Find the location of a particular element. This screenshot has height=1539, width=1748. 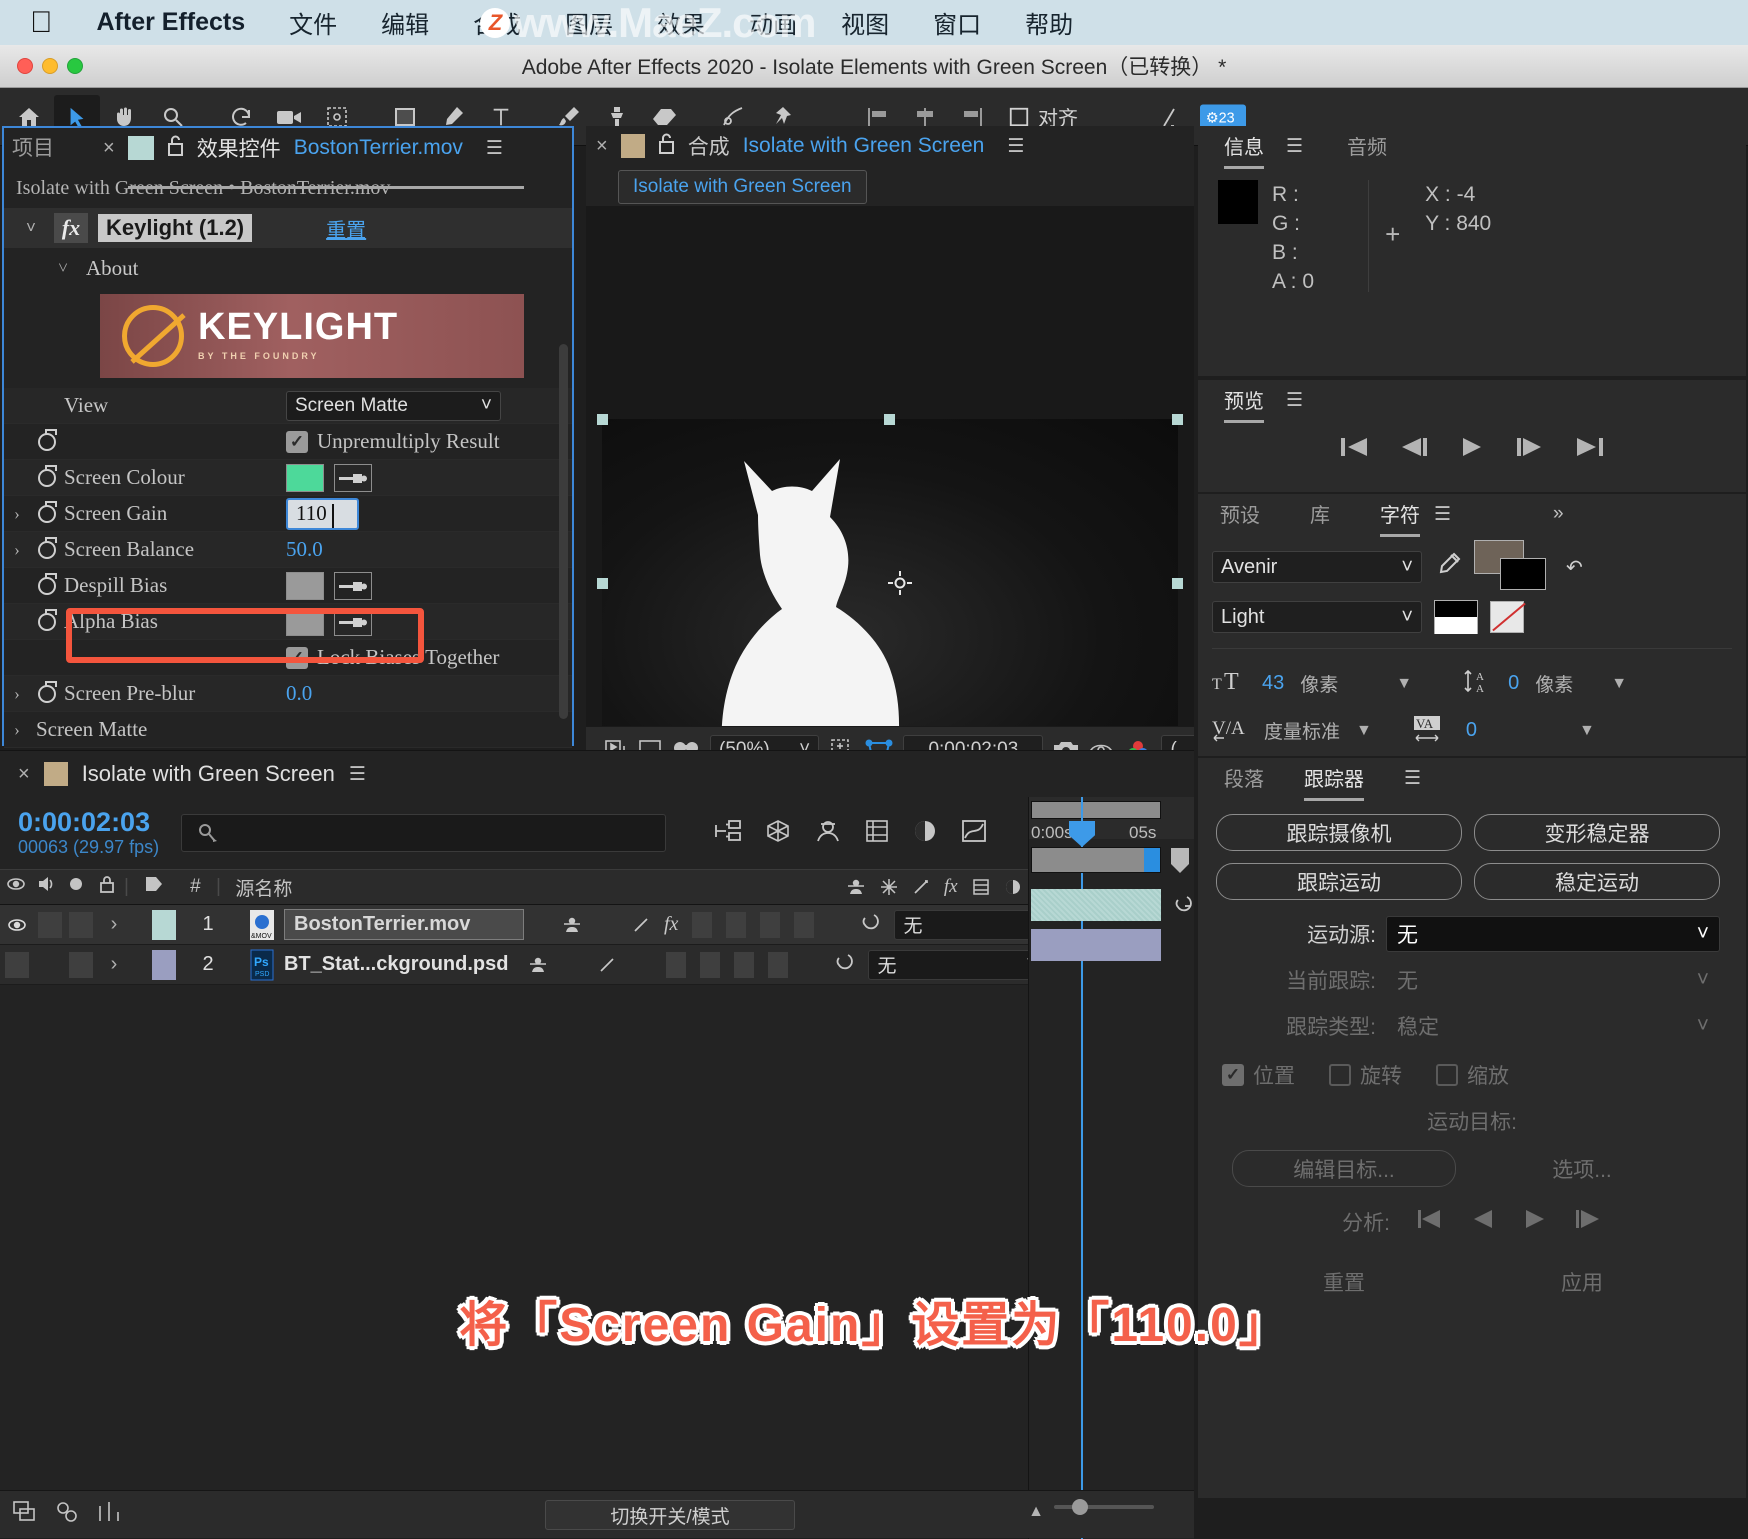

font-family-select: Avenir ˅ is located at coordinates (1317, 567).